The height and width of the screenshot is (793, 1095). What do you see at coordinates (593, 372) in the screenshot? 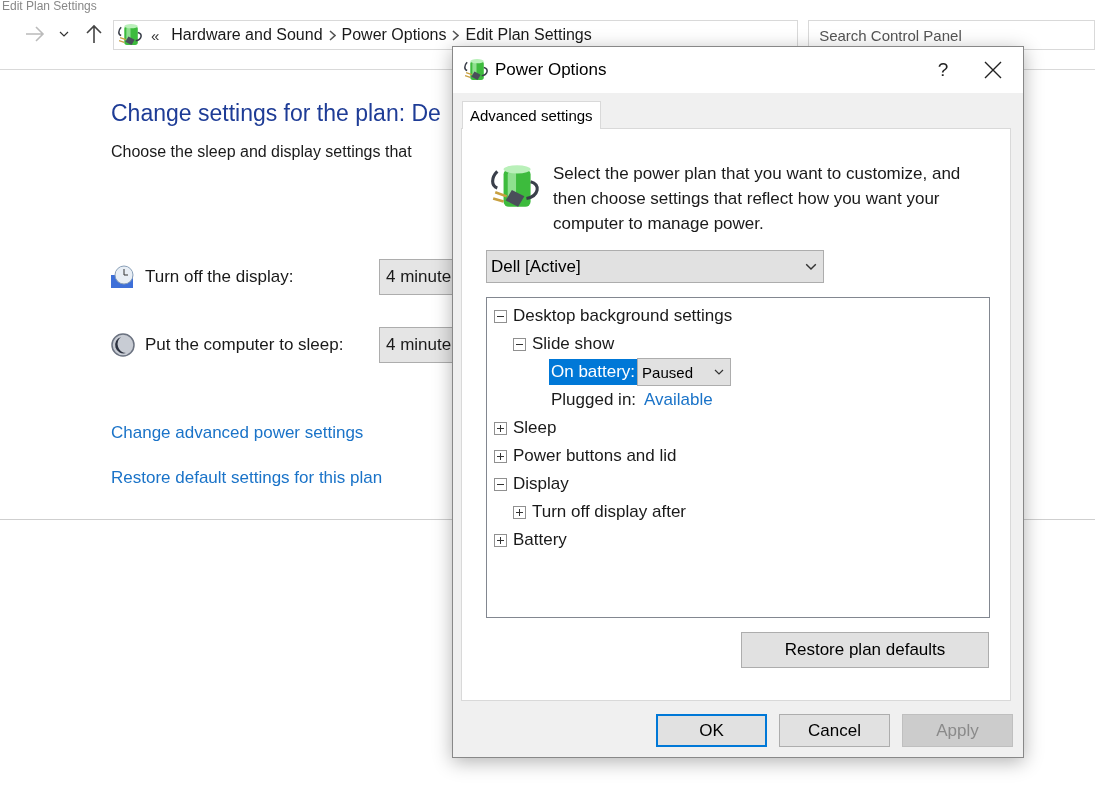
I see `setting-label: On battery:` at bounding box center [593, 372].